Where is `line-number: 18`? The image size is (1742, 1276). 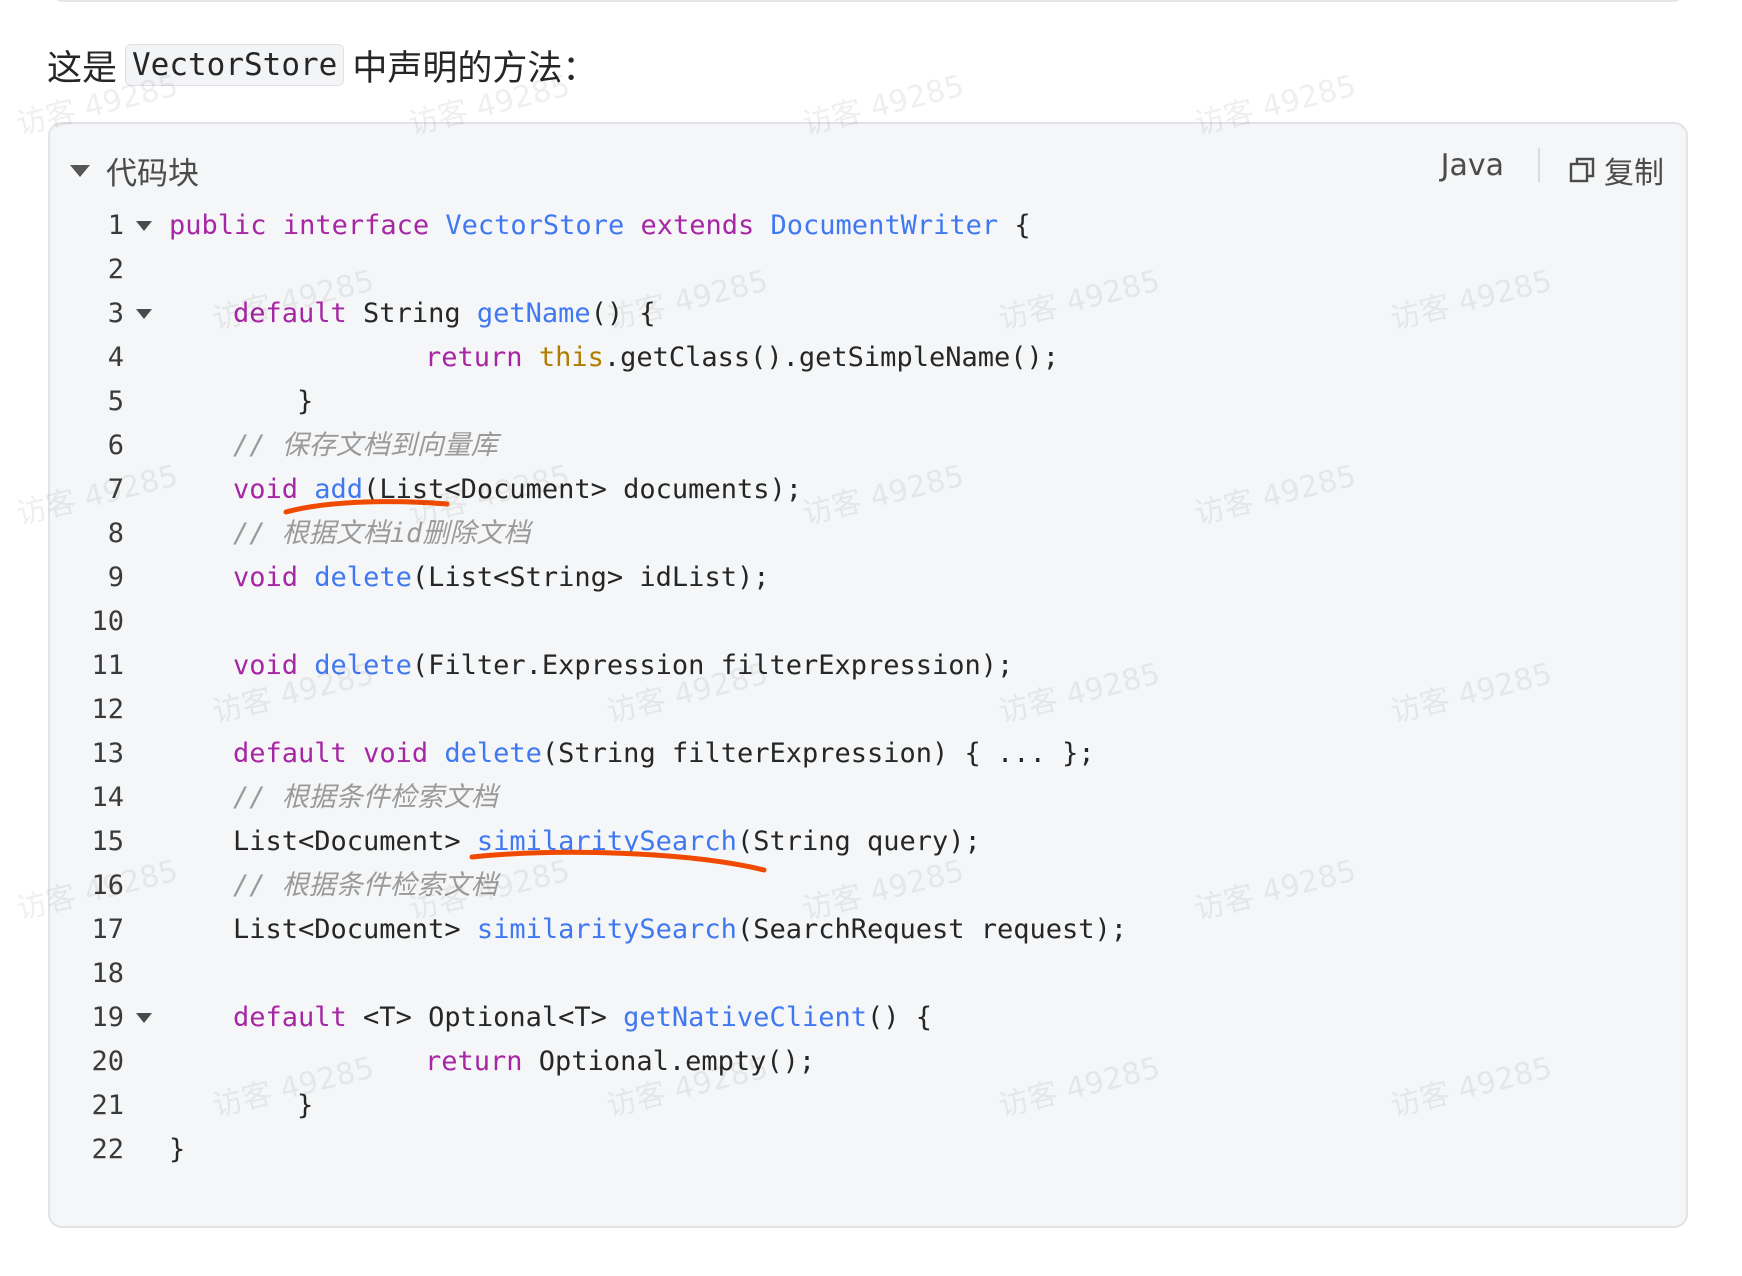
line-number: 18 is located at coordinates (107, 973).